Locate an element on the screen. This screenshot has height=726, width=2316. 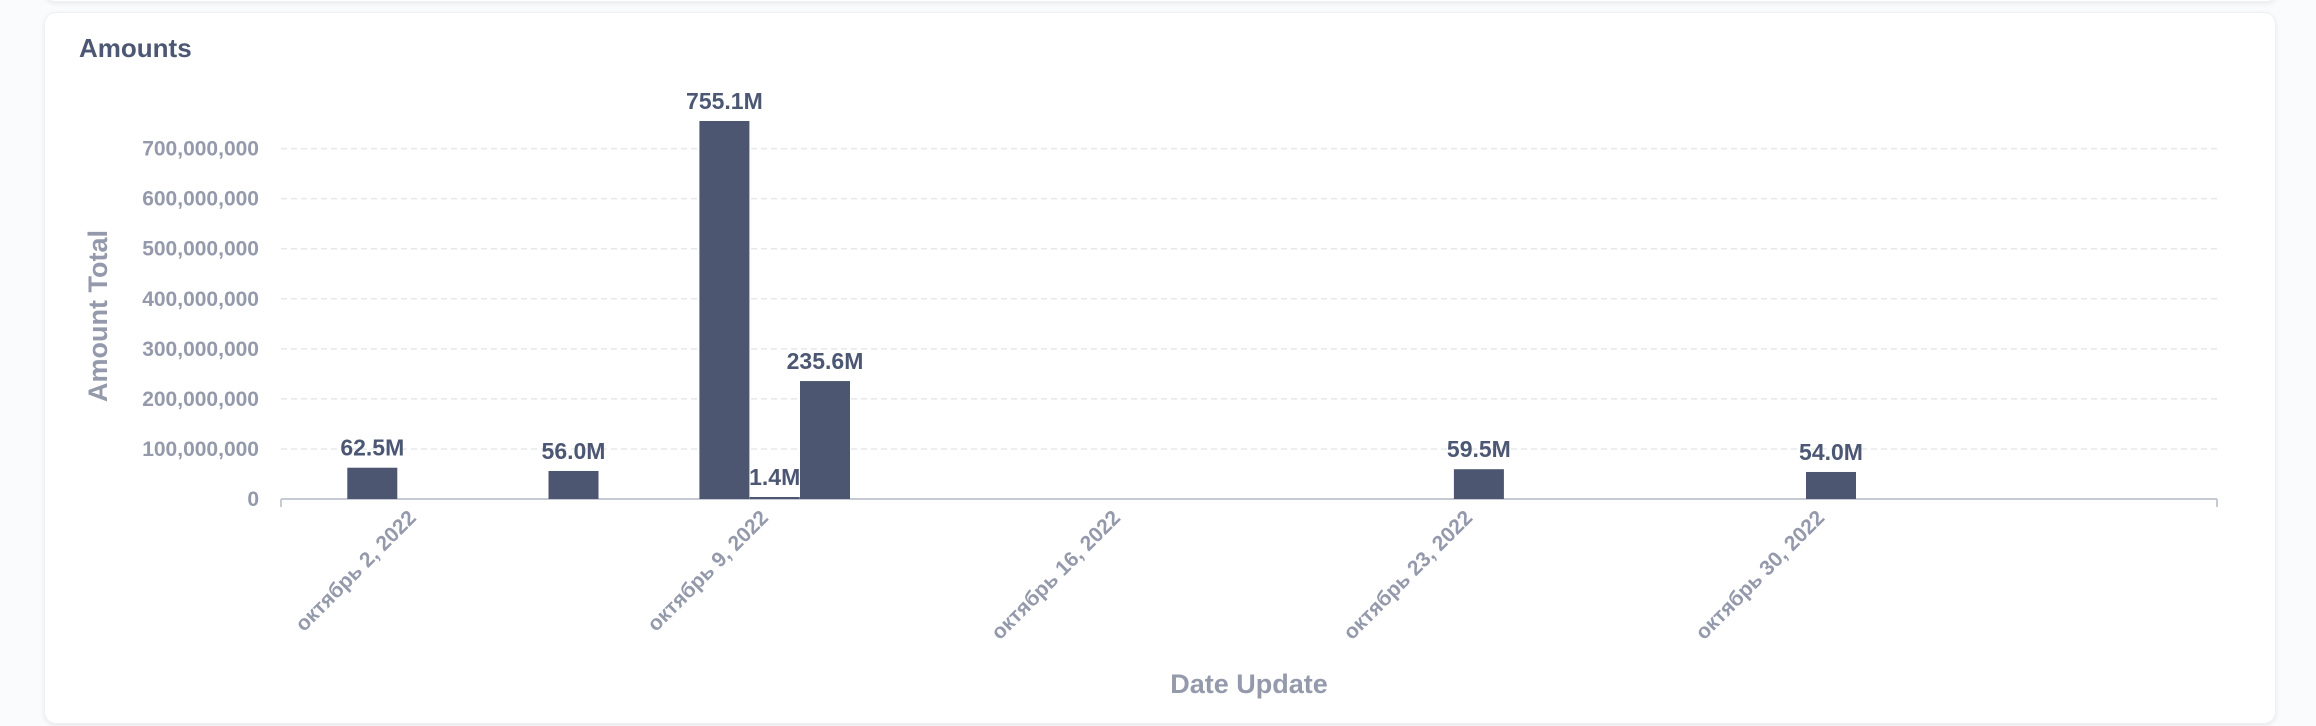
y-tick-label: 500,000,000 is located at coordinates (200, 249).